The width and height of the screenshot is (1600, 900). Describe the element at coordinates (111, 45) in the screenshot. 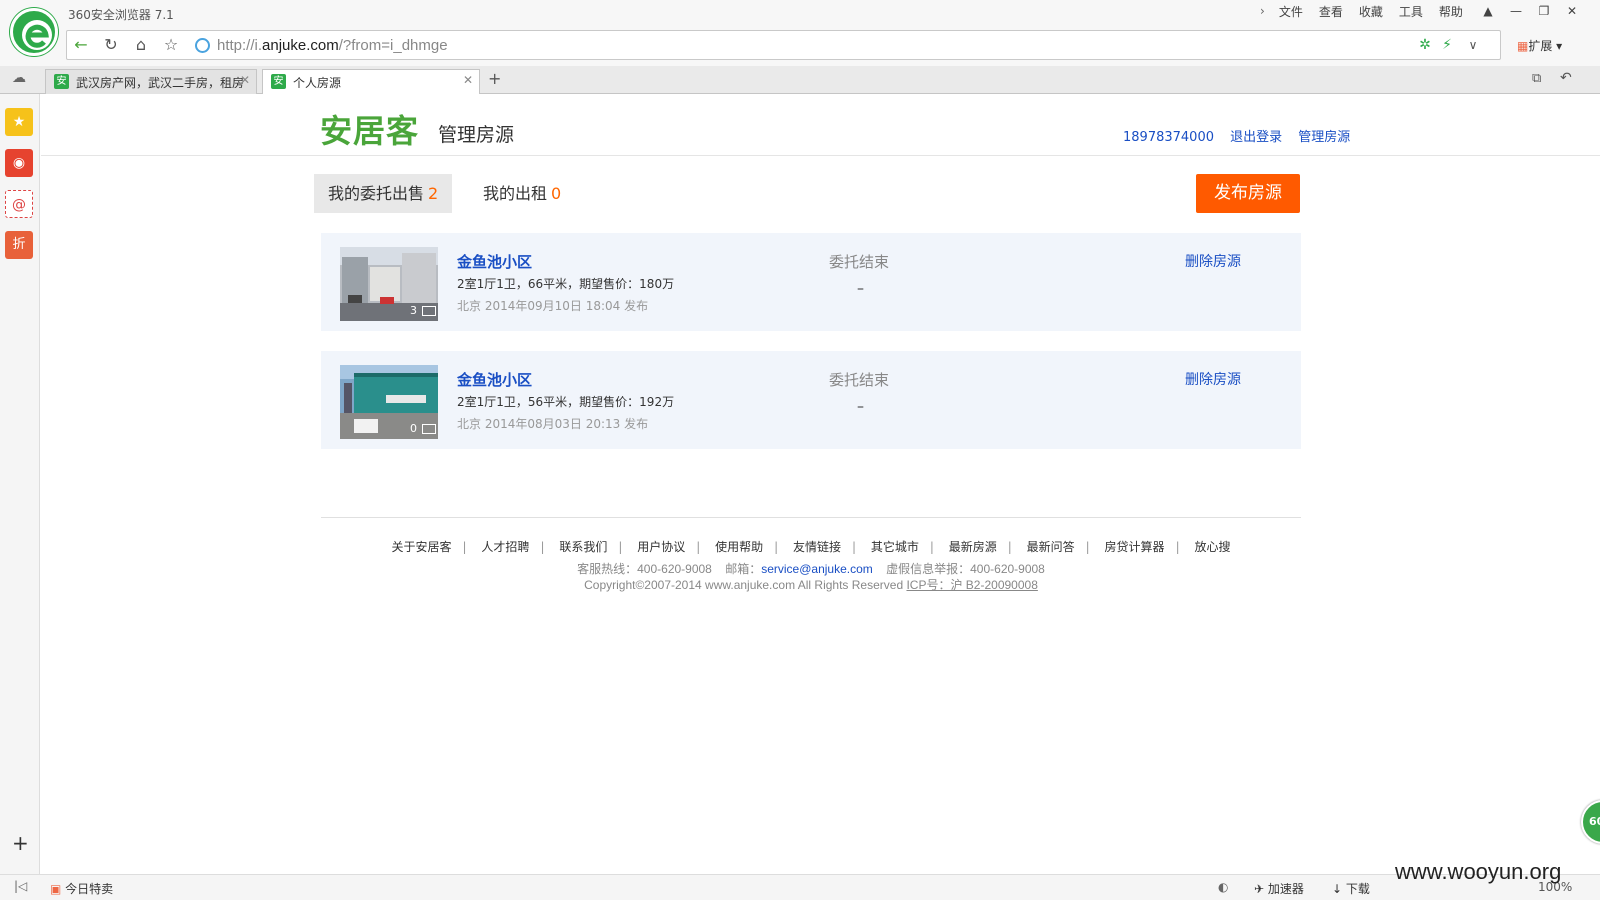

I see `refresh-icon: ↻` at that location.